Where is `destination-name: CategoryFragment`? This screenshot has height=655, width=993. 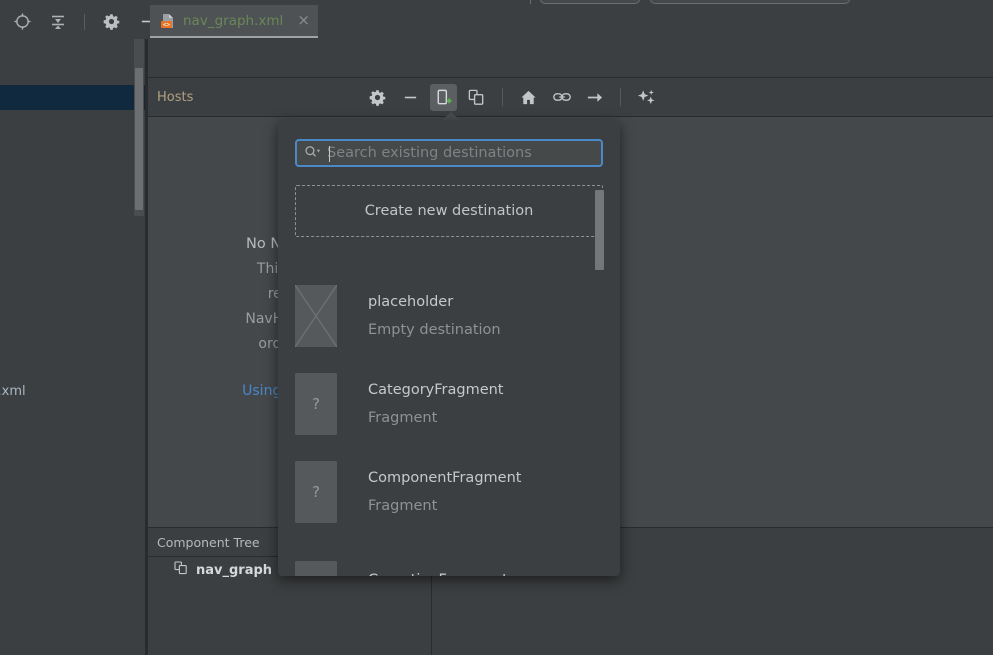
destination-name: CategoryFragment is located at coordinates (436, 390).